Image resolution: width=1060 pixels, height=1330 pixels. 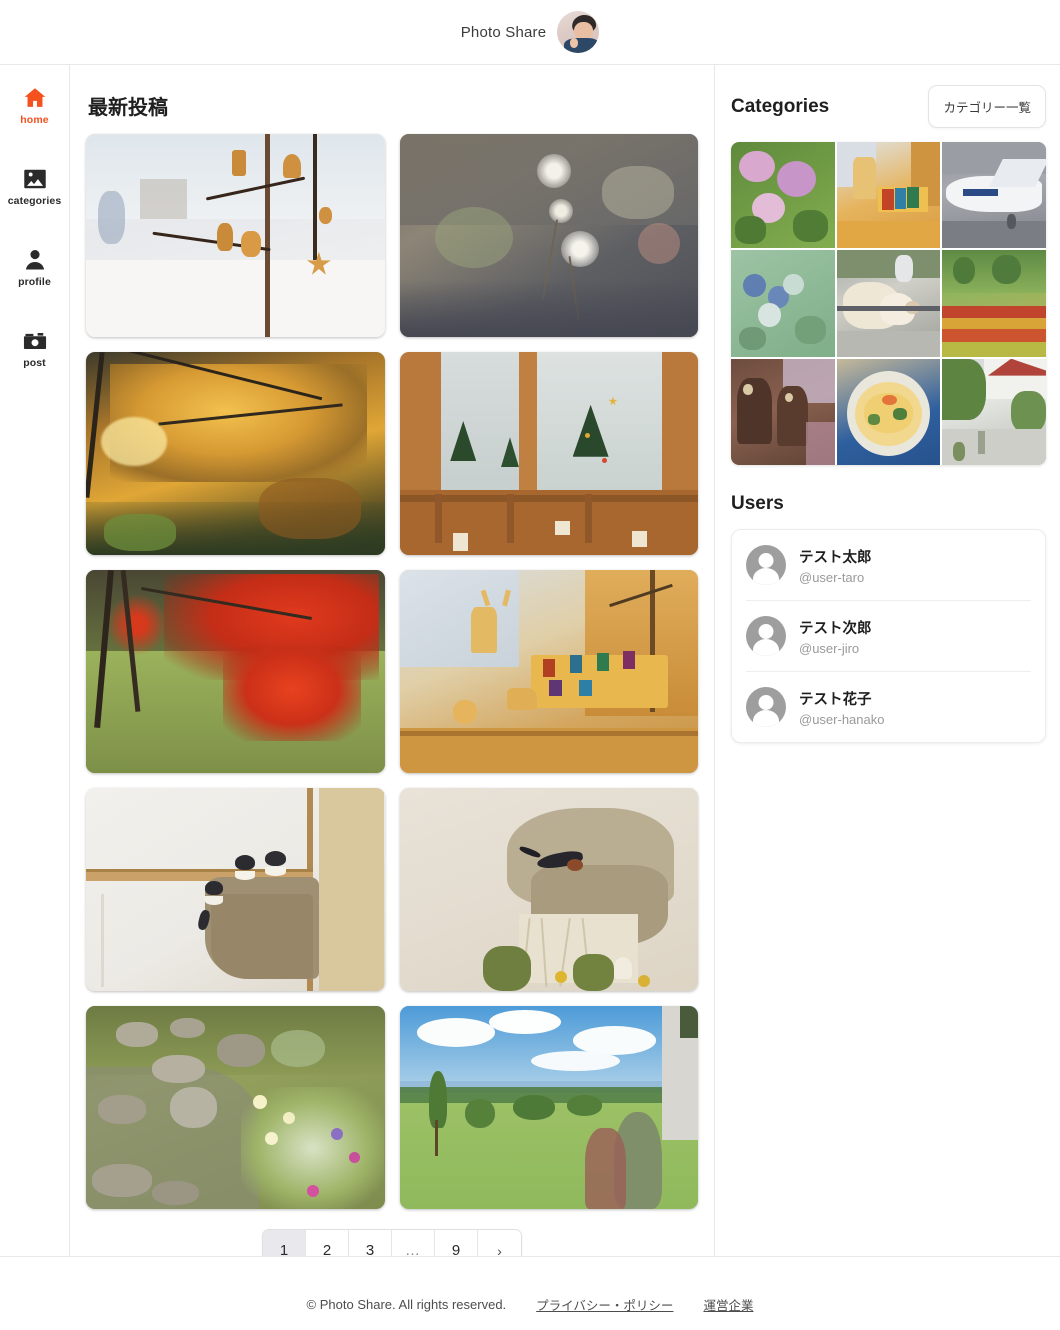 What do you see at coordinates (128, 108) in the screenshot?
I see `page-title: 最新投稿` at bounding box center [128, 108].